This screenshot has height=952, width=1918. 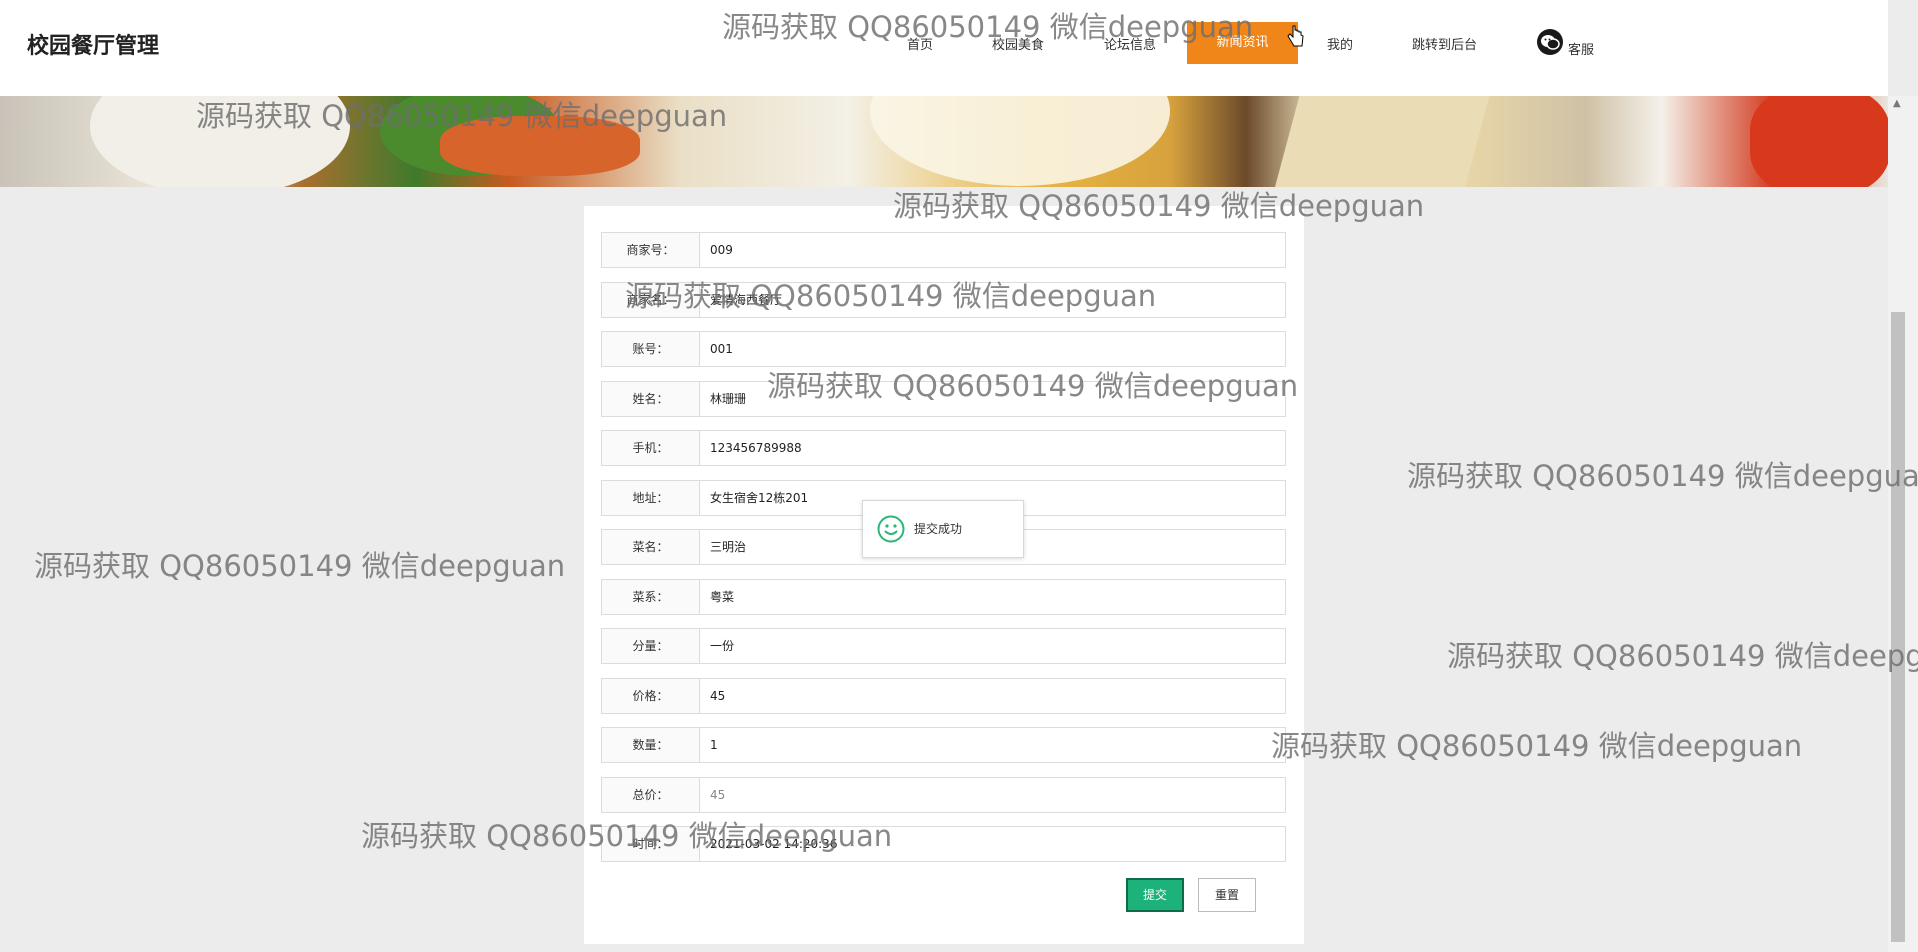 What do you see at coordinates (992, 250) in the screenshot?
I see `merchant-id-field: 009` at bounding box center [992, 250].